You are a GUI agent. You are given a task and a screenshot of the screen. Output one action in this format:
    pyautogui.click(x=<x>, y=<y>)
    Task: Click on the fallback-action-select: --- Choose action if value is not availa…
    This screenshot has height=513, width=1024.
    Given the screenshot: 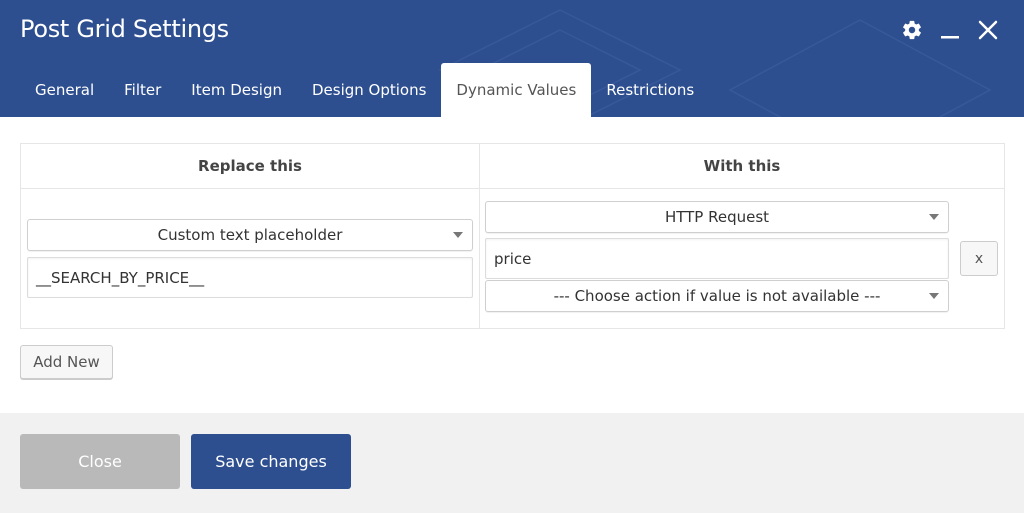 What is the action you would take?
    pyautogui.click(x=717, y=296)
    